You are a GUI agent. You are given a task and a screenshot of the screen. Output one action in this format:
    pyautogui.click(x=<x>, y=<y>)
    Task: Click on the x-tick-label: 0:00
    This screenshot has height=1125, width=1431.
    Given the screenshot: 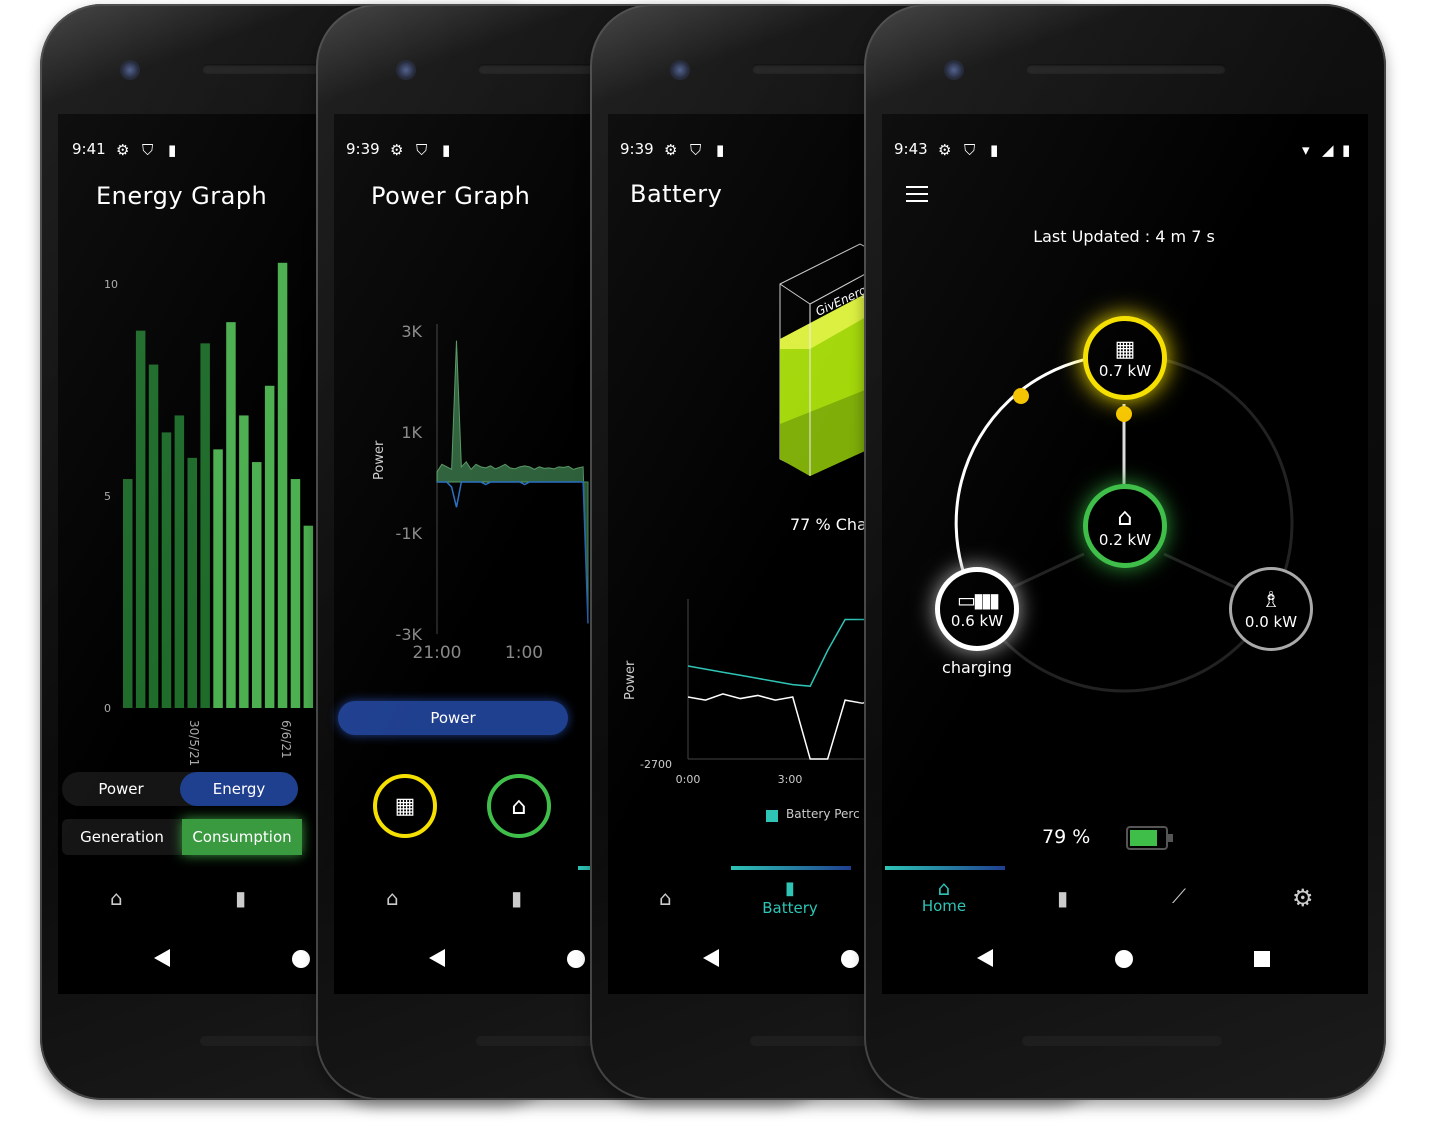 What is the action you would take?
    pyautogui.click(x=688, y=779)
    